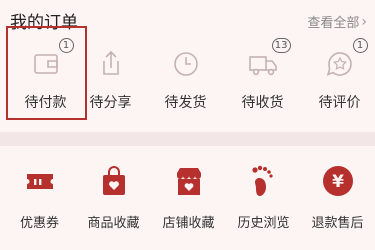  I want to click on status-label: 待收货, so click(262, 103).